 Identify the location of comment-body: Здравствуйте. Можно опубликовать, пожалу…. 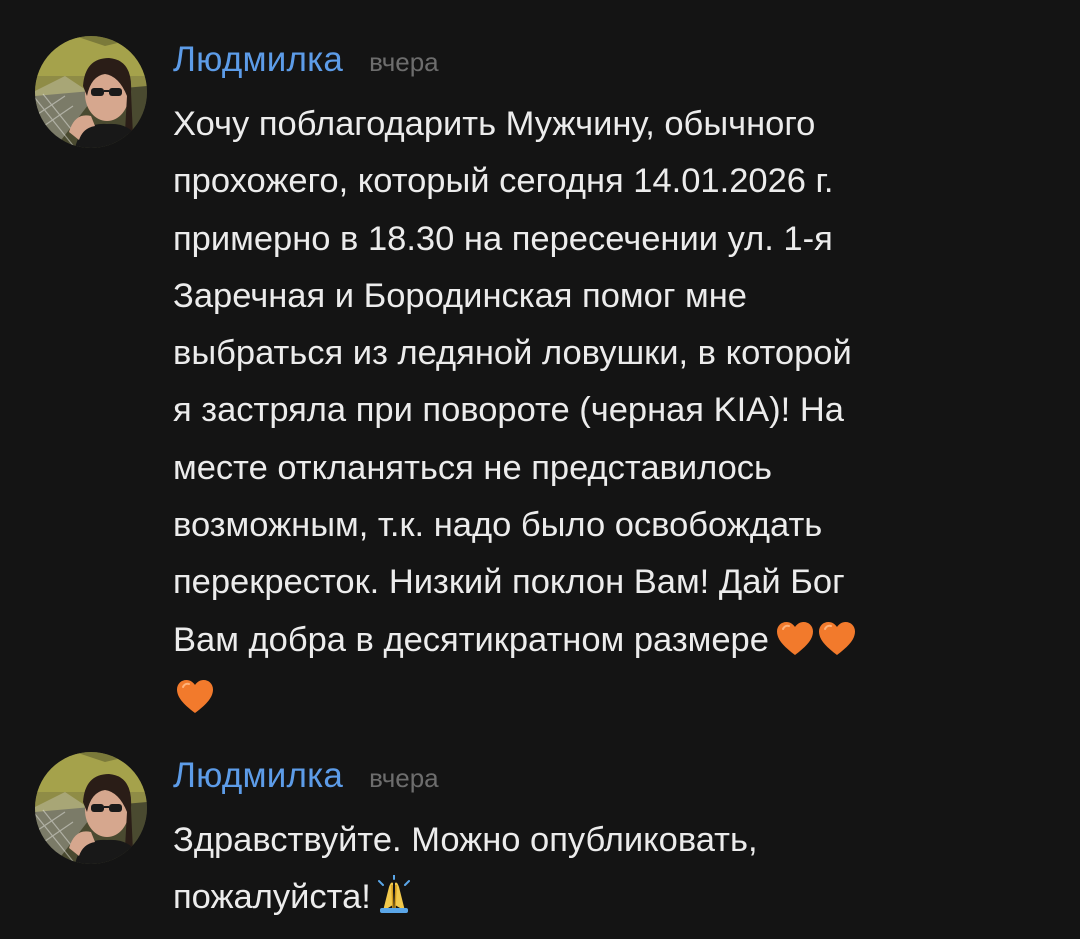
(465, 869).